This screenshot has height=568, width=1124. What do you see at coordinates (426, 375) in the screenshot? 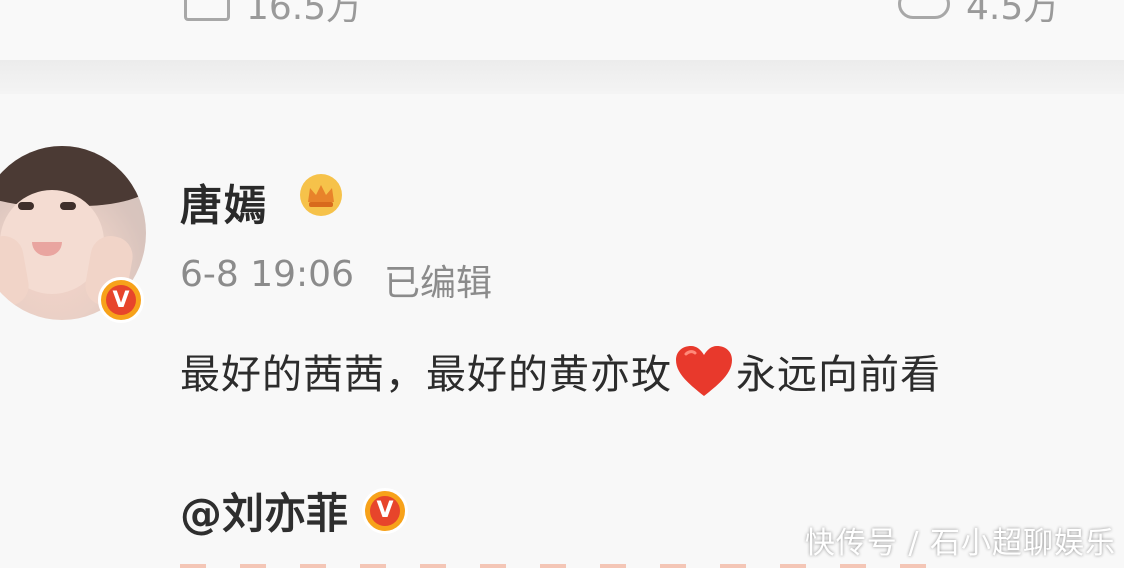
I see `comment-text-part-1: 最好的茜茜，最好的黄亦玫` at bounding box center [426, 375].